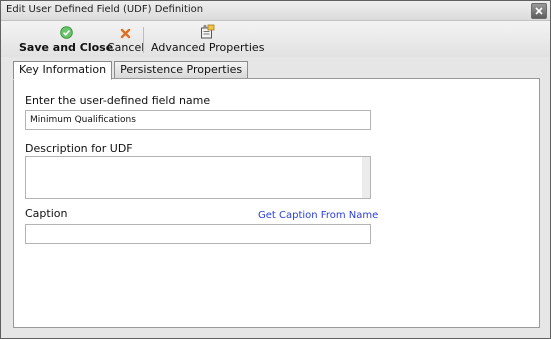  Describe the element at coordinates (366, 177) in the screenshot. I see `description-scrollbar` at that location.